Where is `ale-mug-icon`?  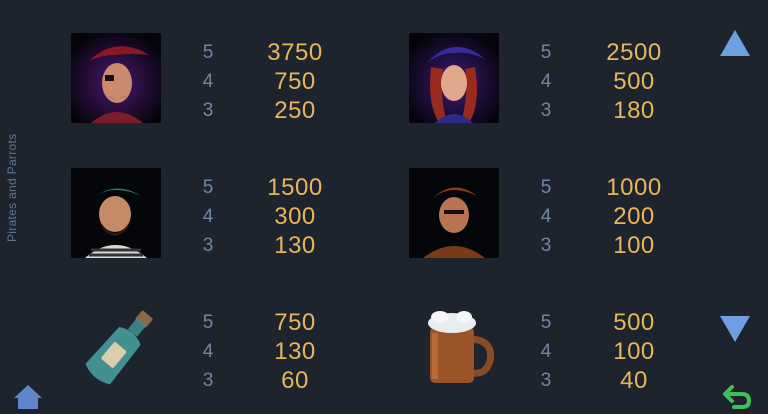
ale-mug-icon is located at coordinates (459, 348).